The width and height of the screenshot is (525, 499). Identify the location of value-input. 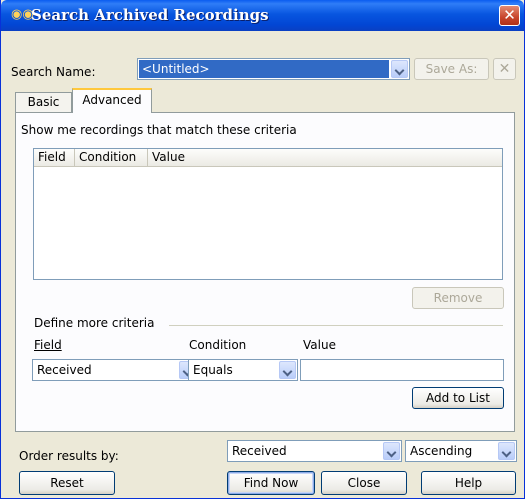
(402, 370).